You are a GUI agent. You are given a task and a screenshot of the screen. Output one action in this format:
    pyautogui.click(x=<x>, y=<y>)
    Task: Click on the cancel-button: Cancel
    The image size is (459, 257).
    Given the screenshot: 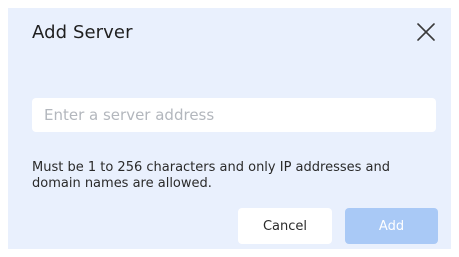 What is the action you would take?
    pyautogui.click(x=285, y=226)
    